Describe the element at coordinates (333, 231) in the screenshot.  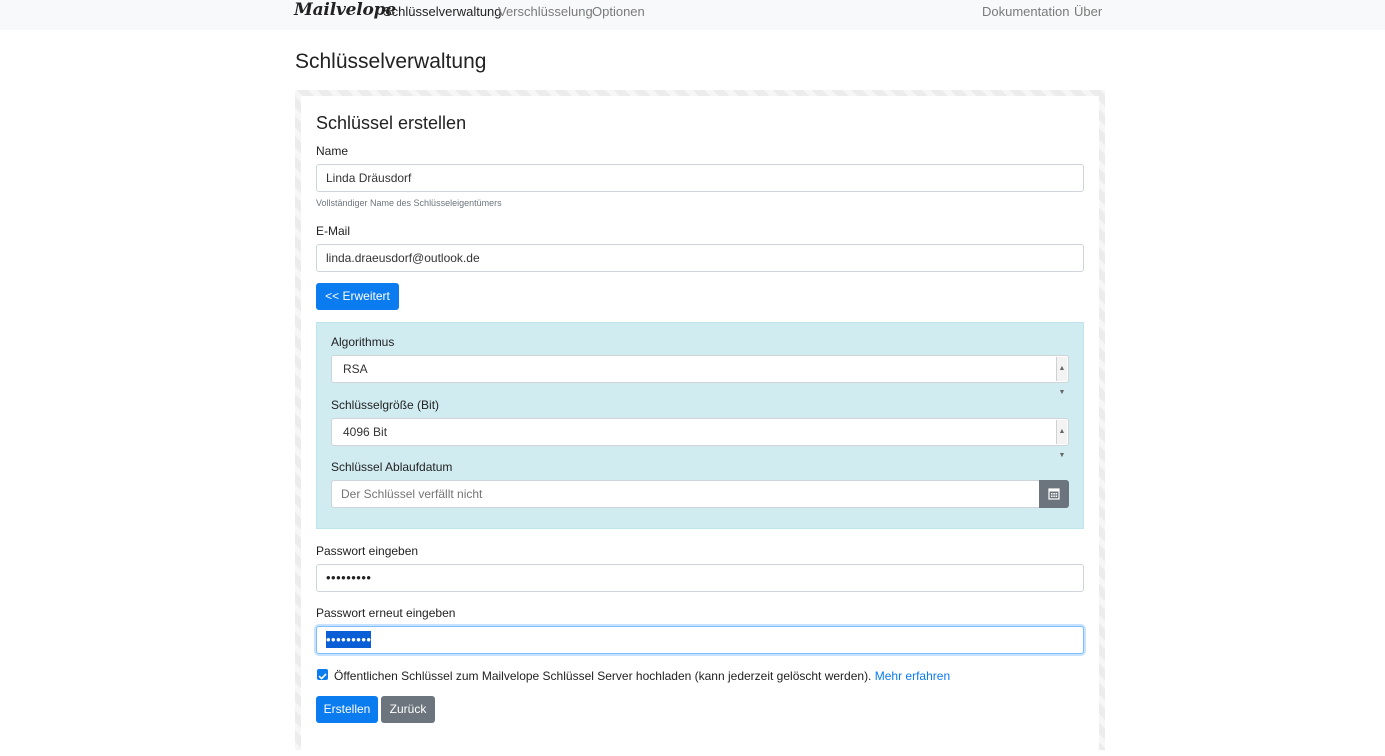
I see `email-label: E-Mail` at that location.